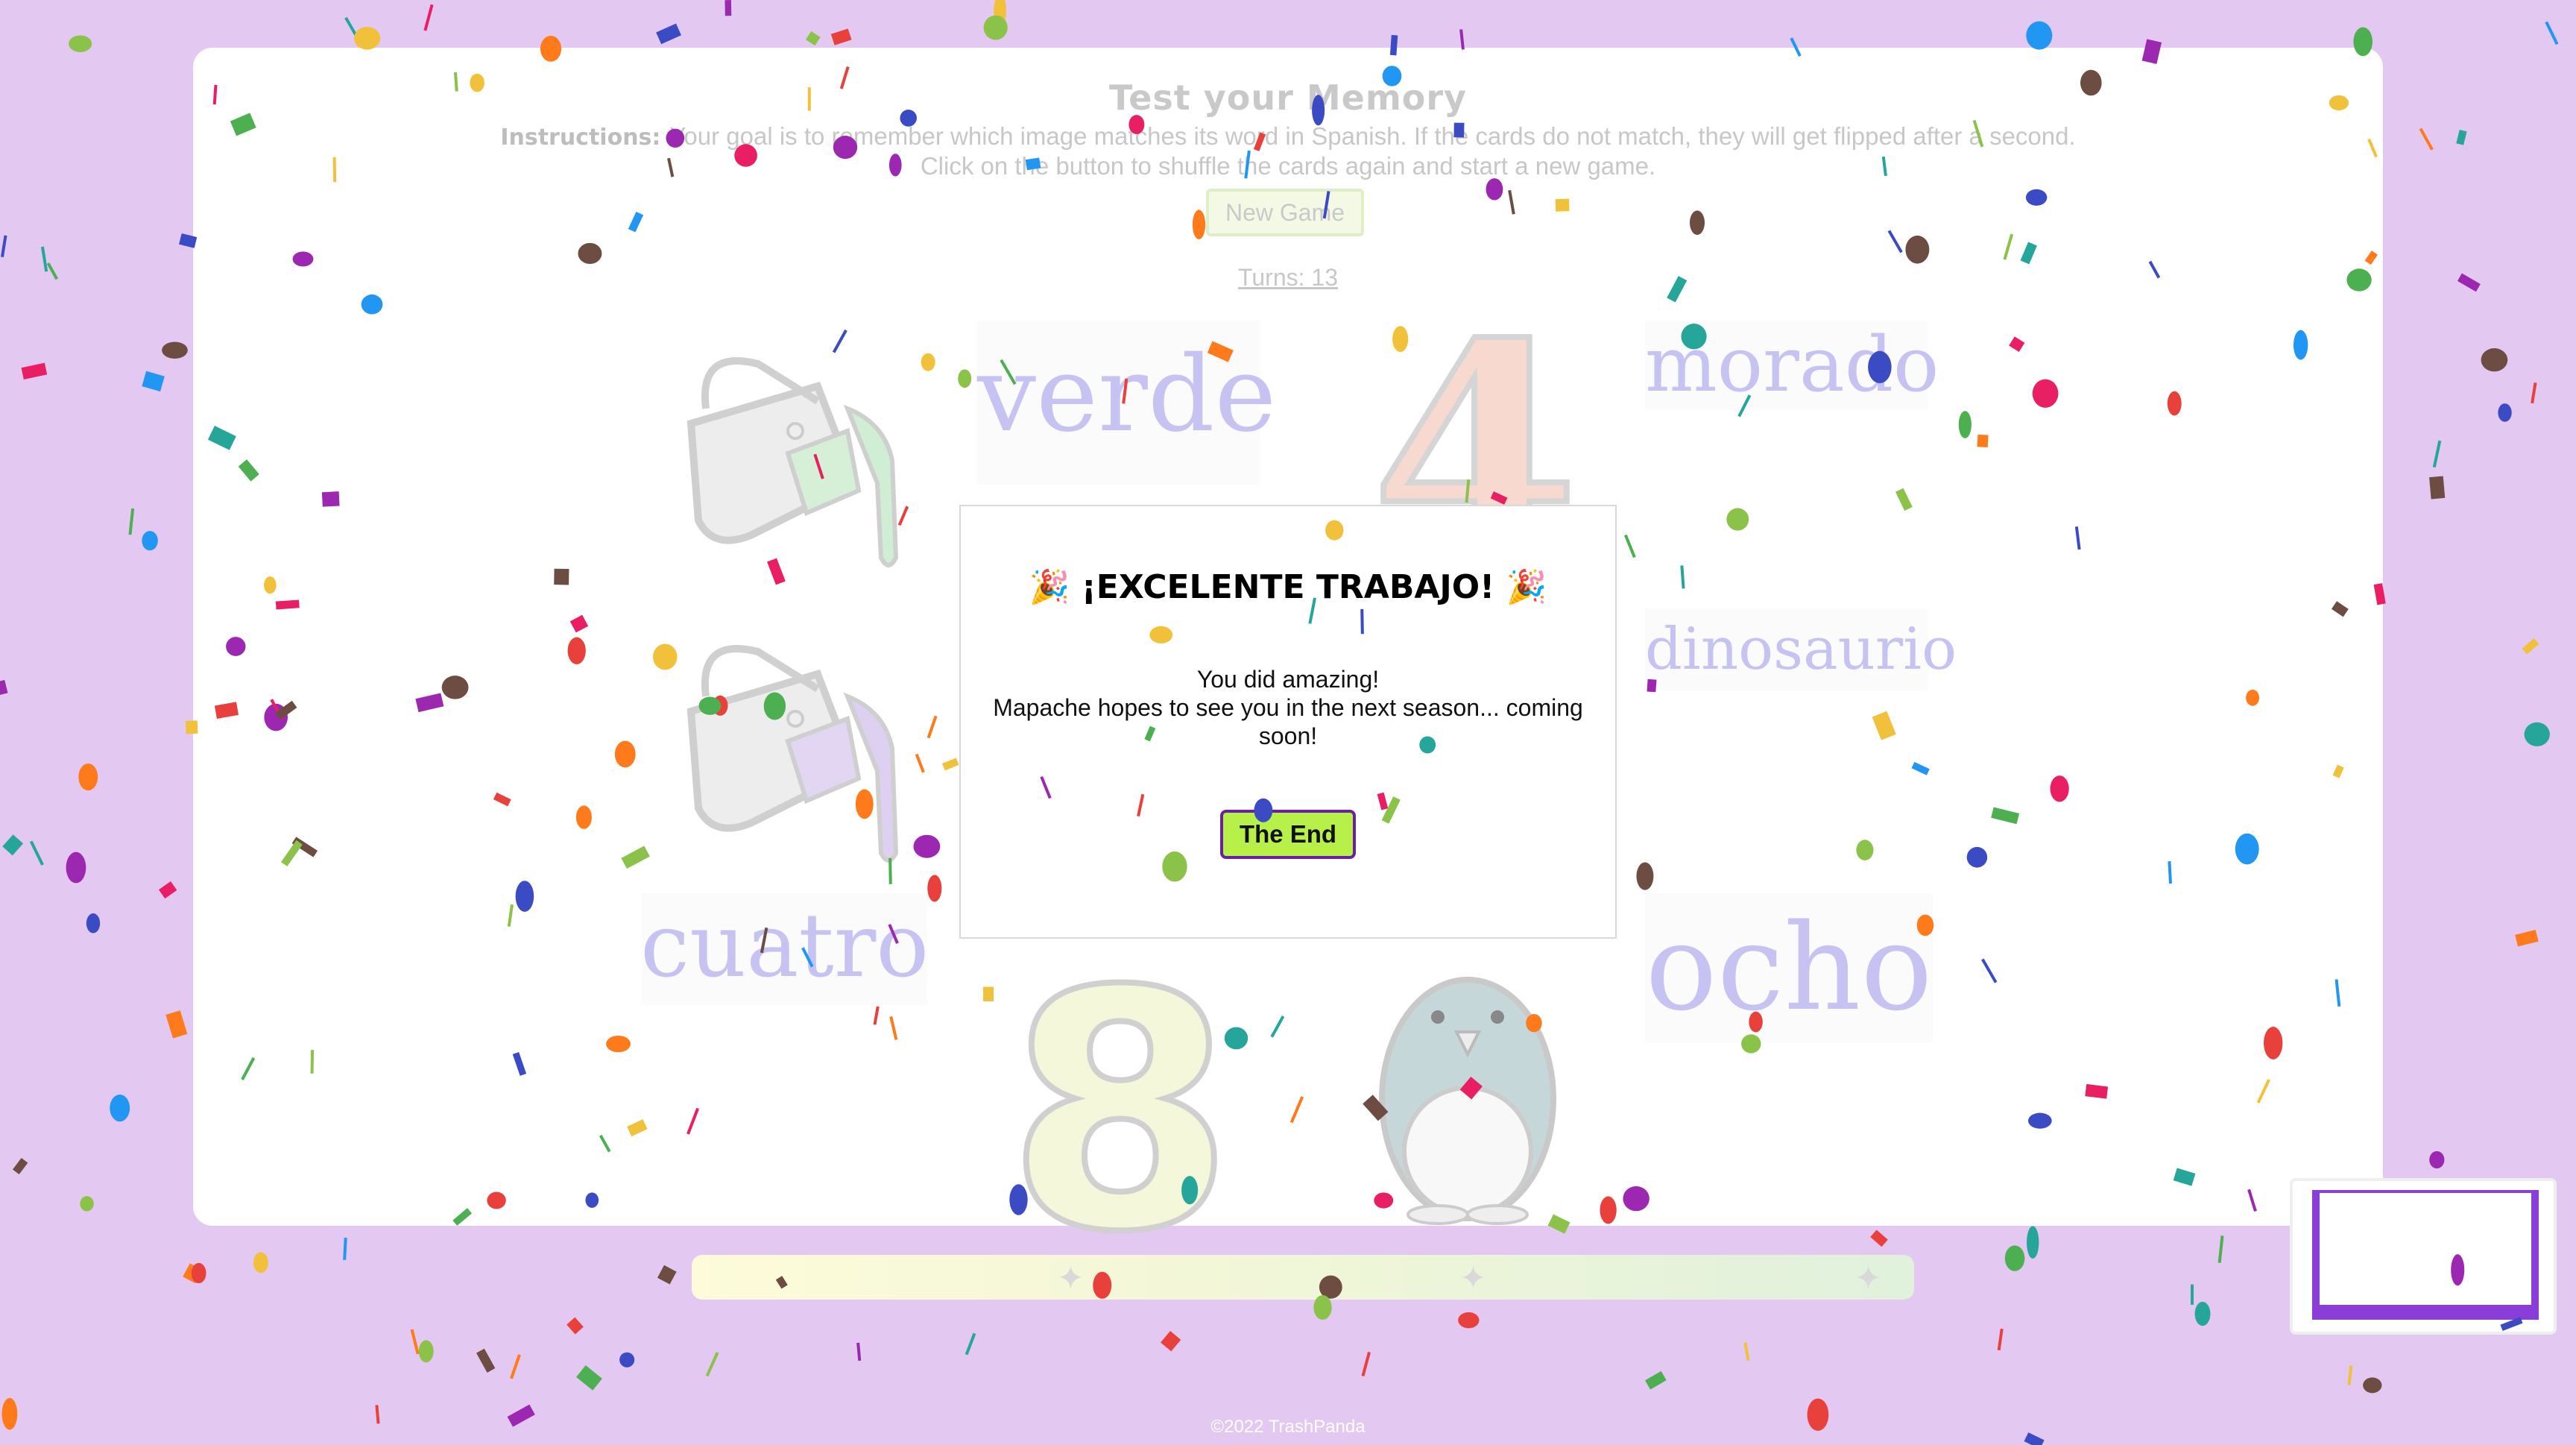 This screenshot has height=1445, width=2576. Describe the element at coordinates (1126, 403) in the screenshot. I see `card-word-verde: verde` at that location.